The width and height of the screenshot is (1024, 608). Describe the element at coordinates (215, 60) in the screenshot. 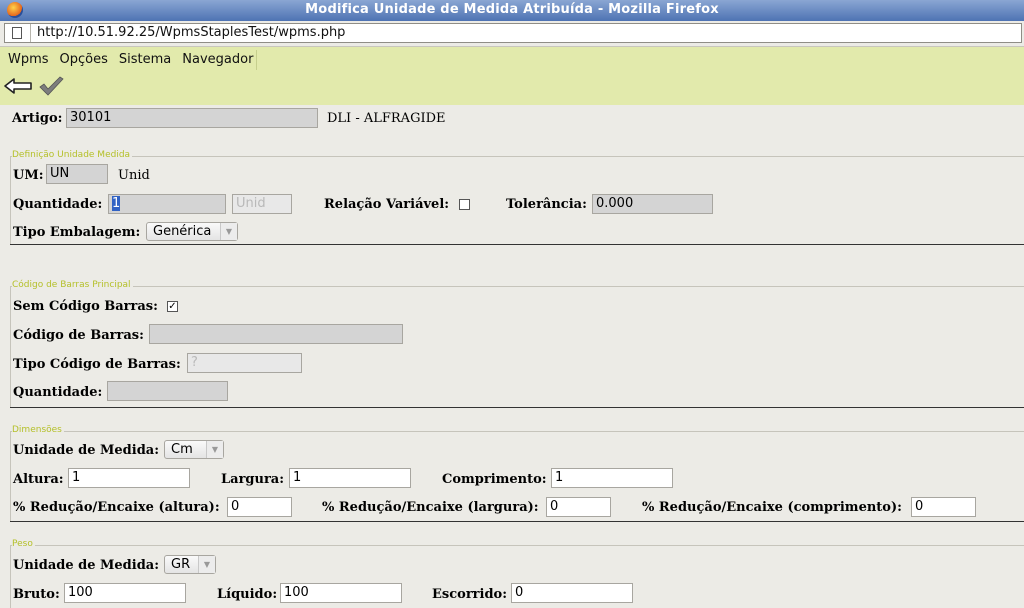

I see `menu-item-navegador: Navegador` at that location.